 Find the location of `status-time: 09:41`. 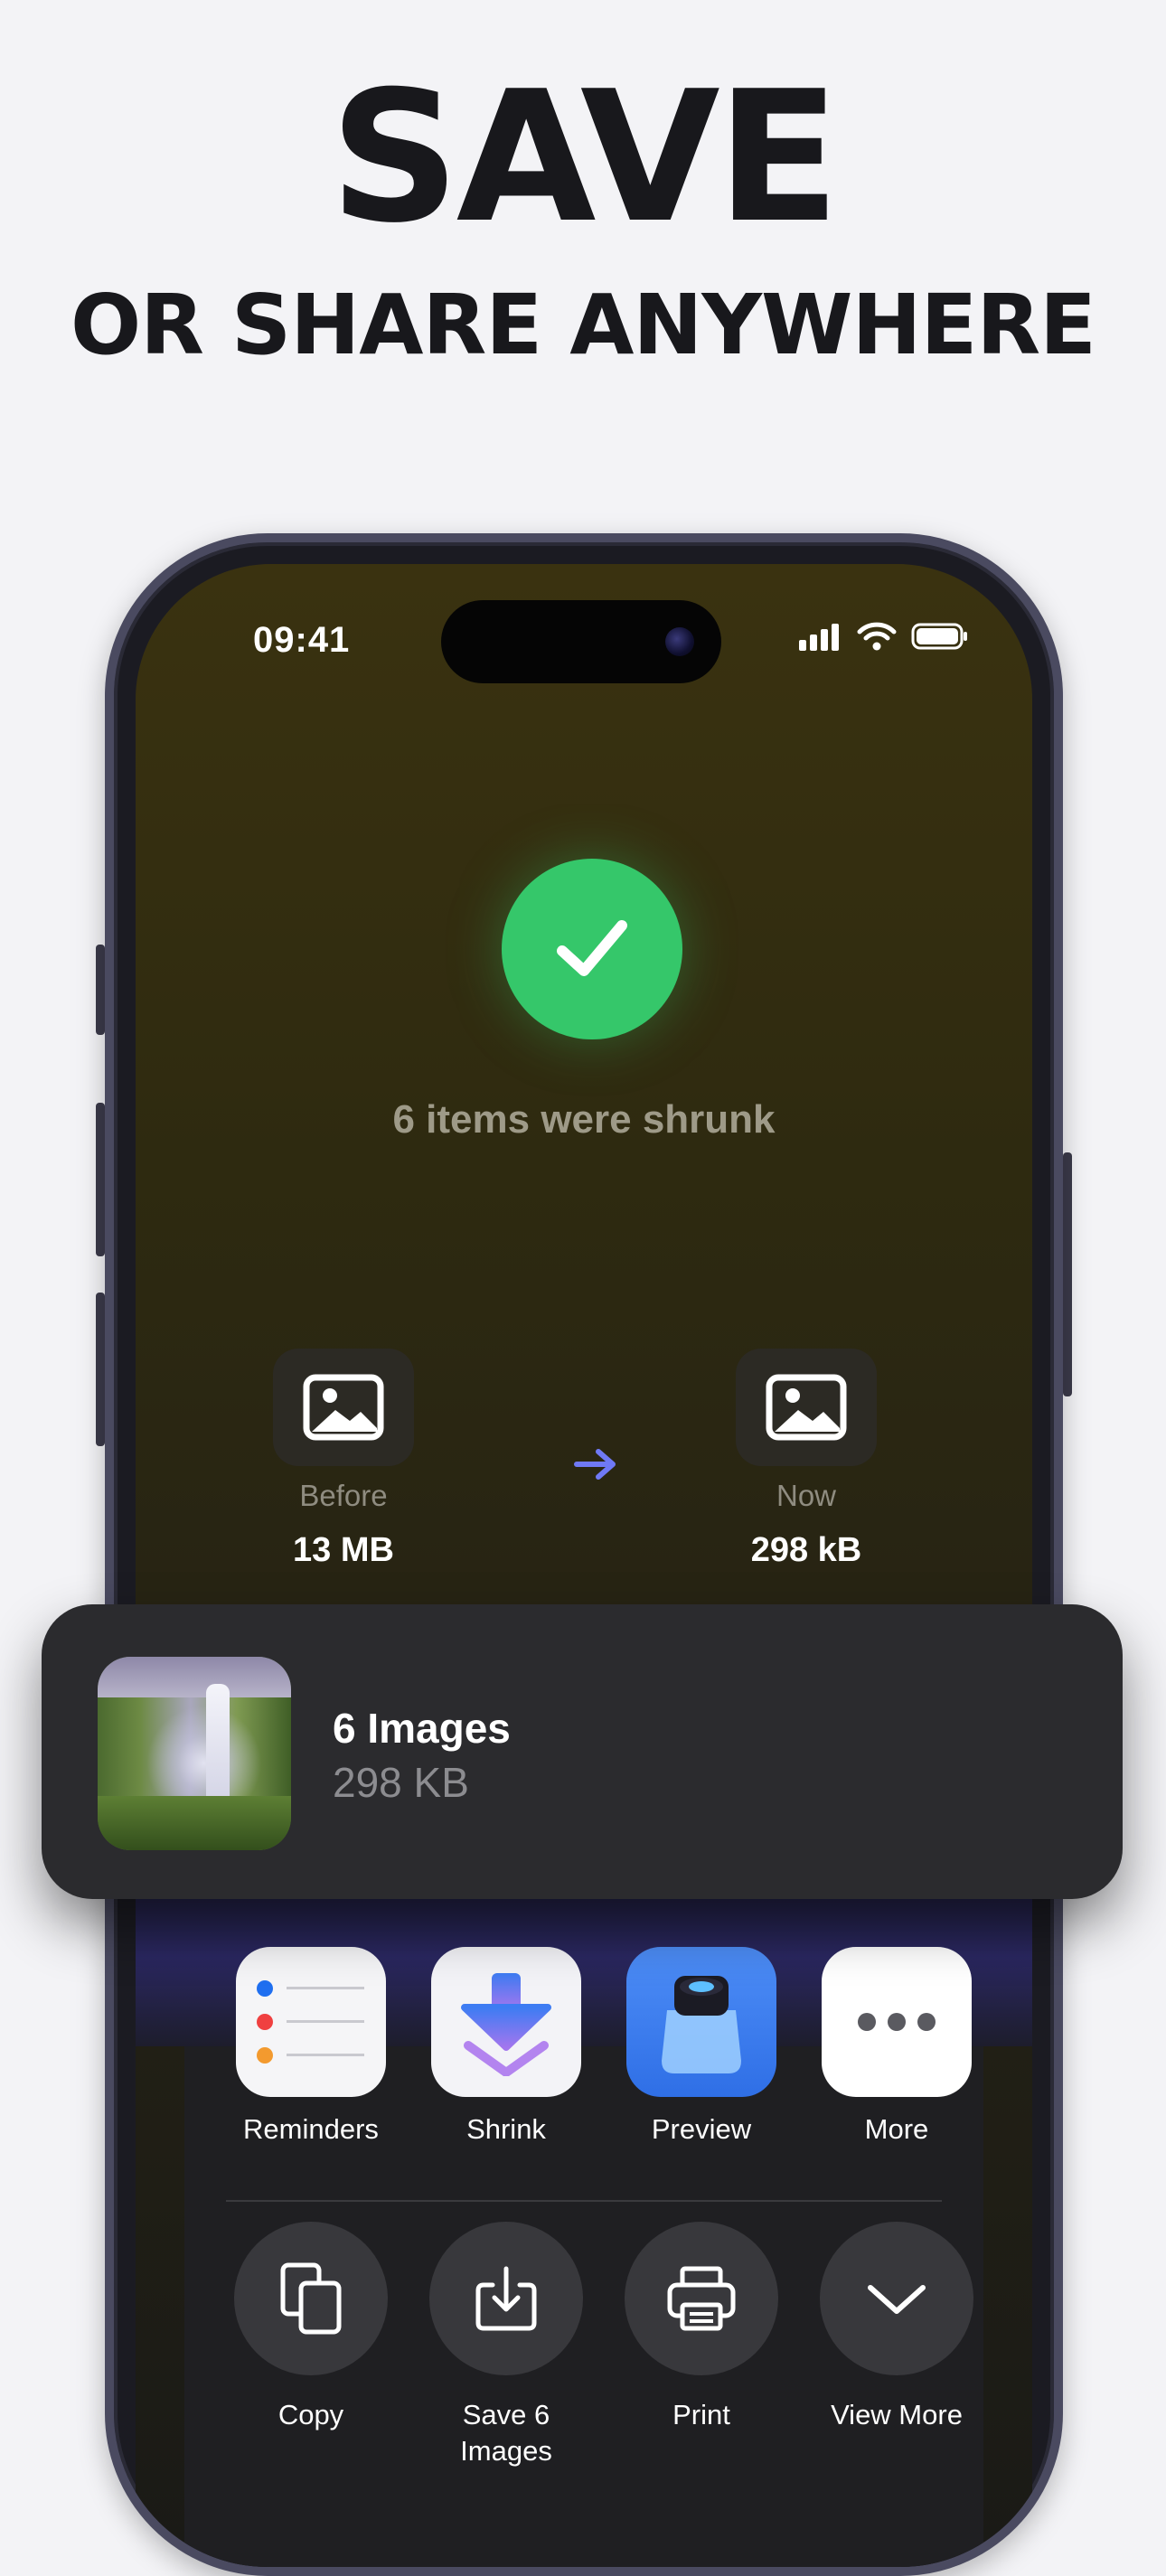

status-time: 09:41 is located at coordinates (302, 640).